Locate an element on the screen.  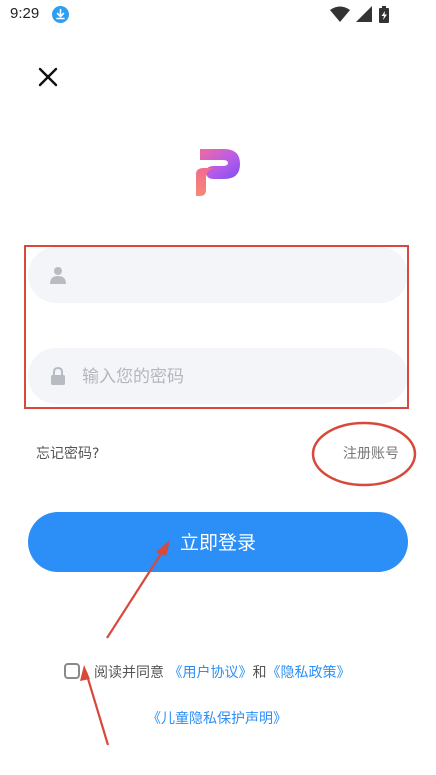
privacy-policy-link: 《隐私政策》 is located at coordinates (308, 673).